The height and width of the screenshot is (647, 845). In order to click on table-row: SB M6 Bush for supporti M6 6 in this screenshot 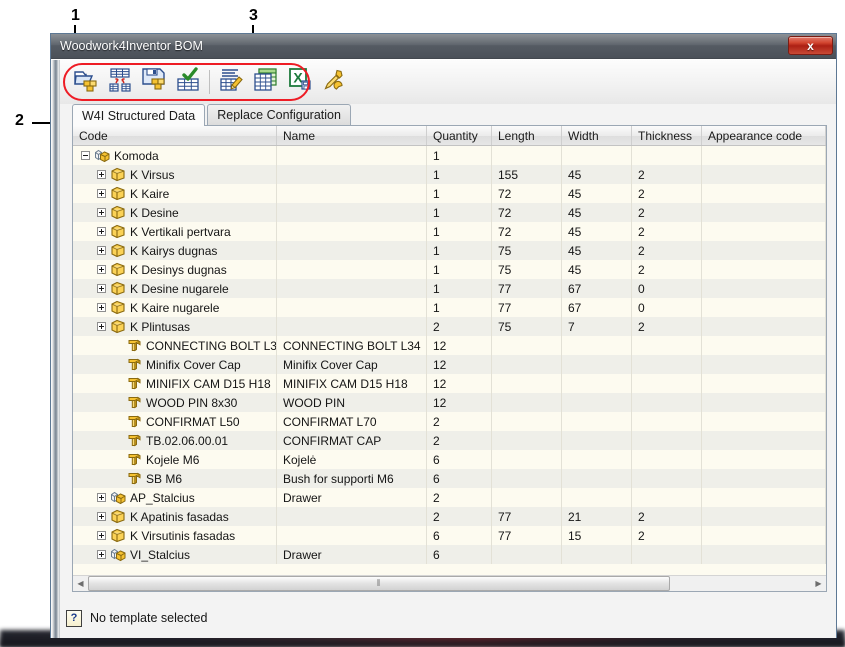, I will do `click(449, 478)`.